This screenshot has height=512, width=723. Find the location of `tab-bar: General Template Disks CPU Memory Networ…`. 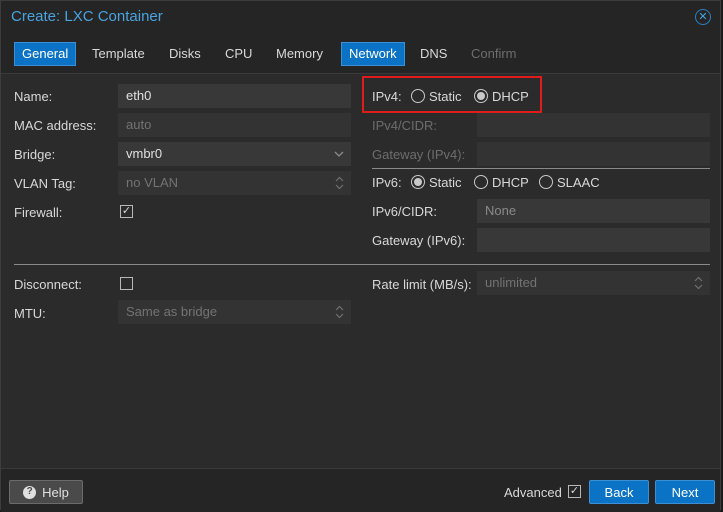

tab-bar: General Template Disks CPU Memory Networ… is located at coordinates (360, 54).